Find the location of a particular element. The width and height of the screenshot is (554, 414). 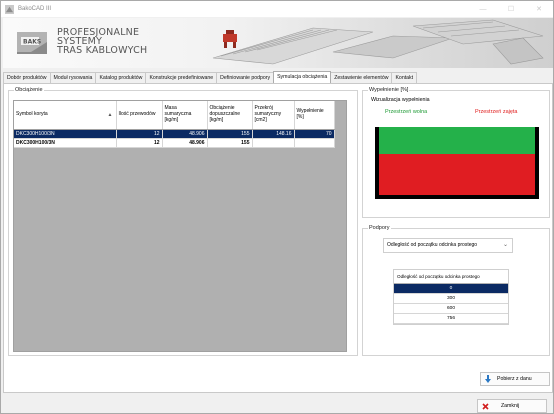

tab-load-simulation: Symulacja obciążenia is located at coordinates (302, 77).